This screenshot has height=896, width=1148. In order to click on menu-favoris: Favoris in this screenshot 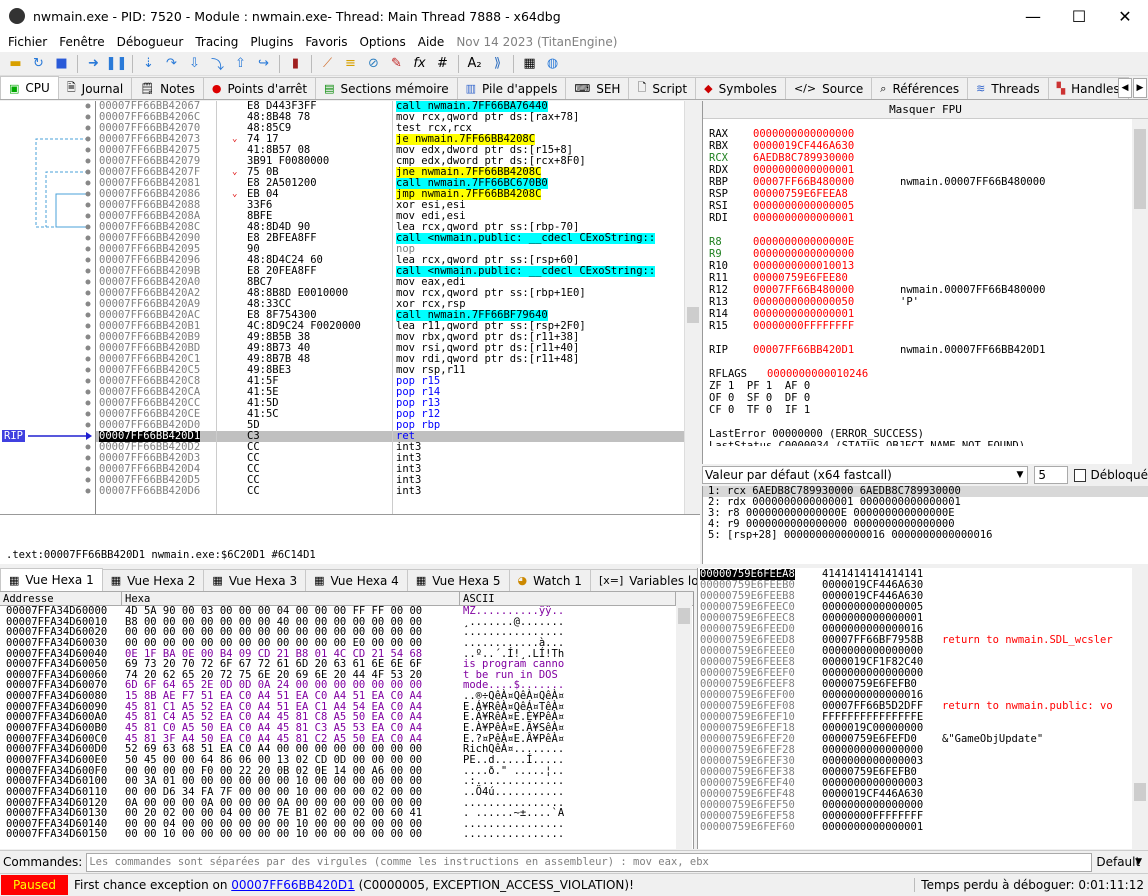, I will do `click(326, 42)`.